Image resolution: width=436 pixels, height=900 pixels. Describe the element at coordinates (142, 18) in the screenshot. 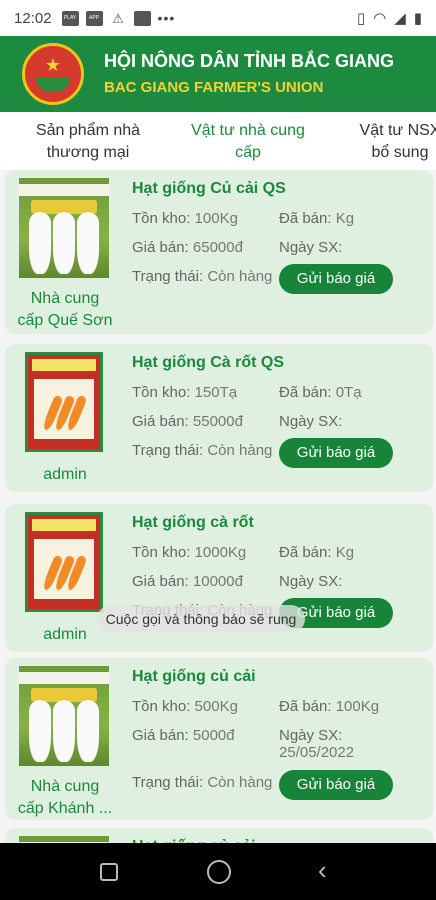

I see `image-icon` at that location.